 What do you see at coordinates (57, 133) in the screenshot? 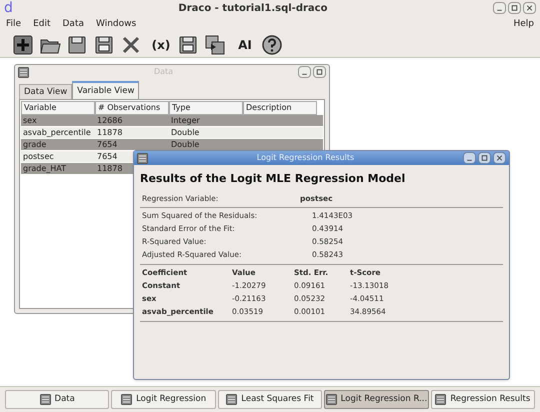
I see `table-cell-text: asvab_percentile` at bounding box center [57, 133].